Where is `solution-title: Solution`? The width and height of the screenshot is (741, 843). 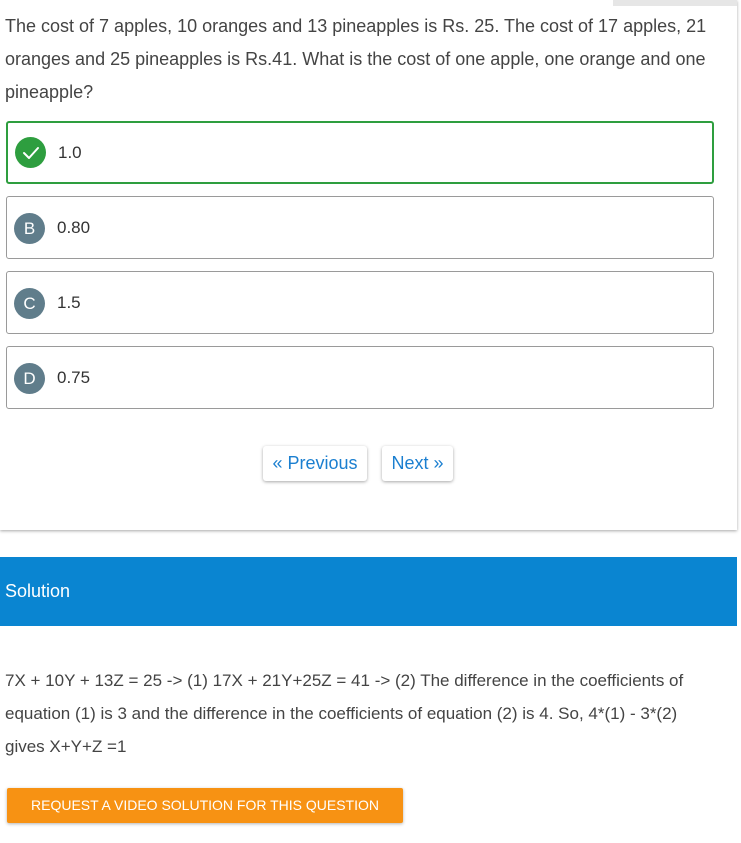
solution-title: Solution is located at coordinates (38, 591).